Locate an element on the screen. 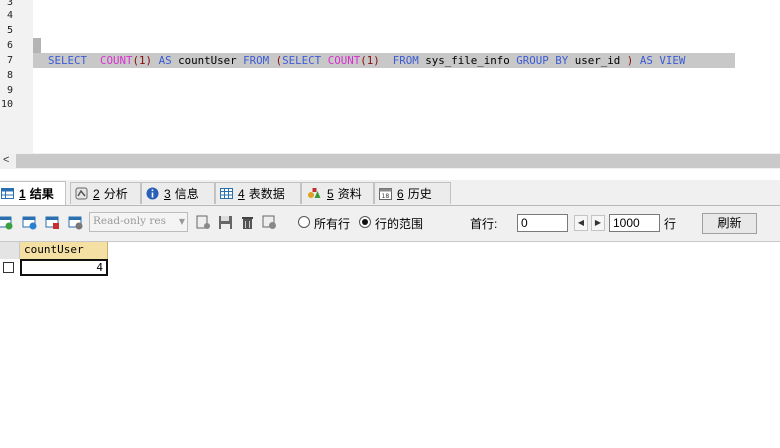 Image resolution: width=780 pixels, height=448 pixels. sql-token: GROUP BY is located at coordinates (542, 60).